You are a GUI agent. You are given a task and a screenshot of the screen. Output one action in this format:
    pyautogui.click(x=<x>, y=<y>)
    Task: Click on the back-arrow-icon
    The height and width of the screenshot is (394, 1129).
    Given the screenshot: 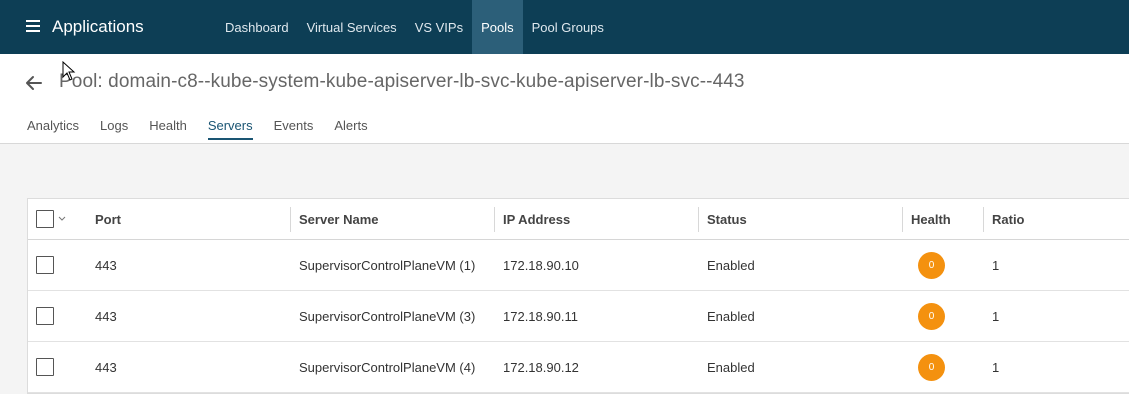 What is the action you would take?
    pyautogui.click(x=34, y=83)
    